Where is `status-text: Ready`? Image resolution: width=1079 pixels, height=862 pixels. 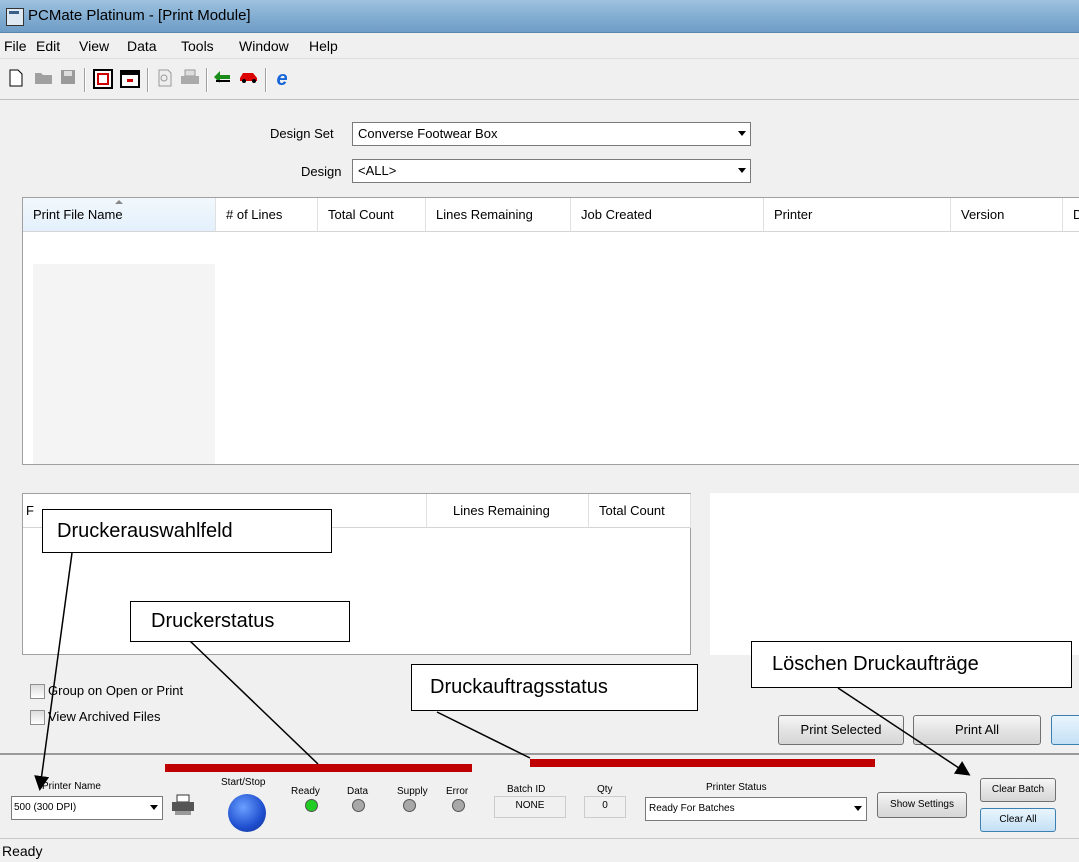 status-text: Ready is located at coordinates (22, 851).